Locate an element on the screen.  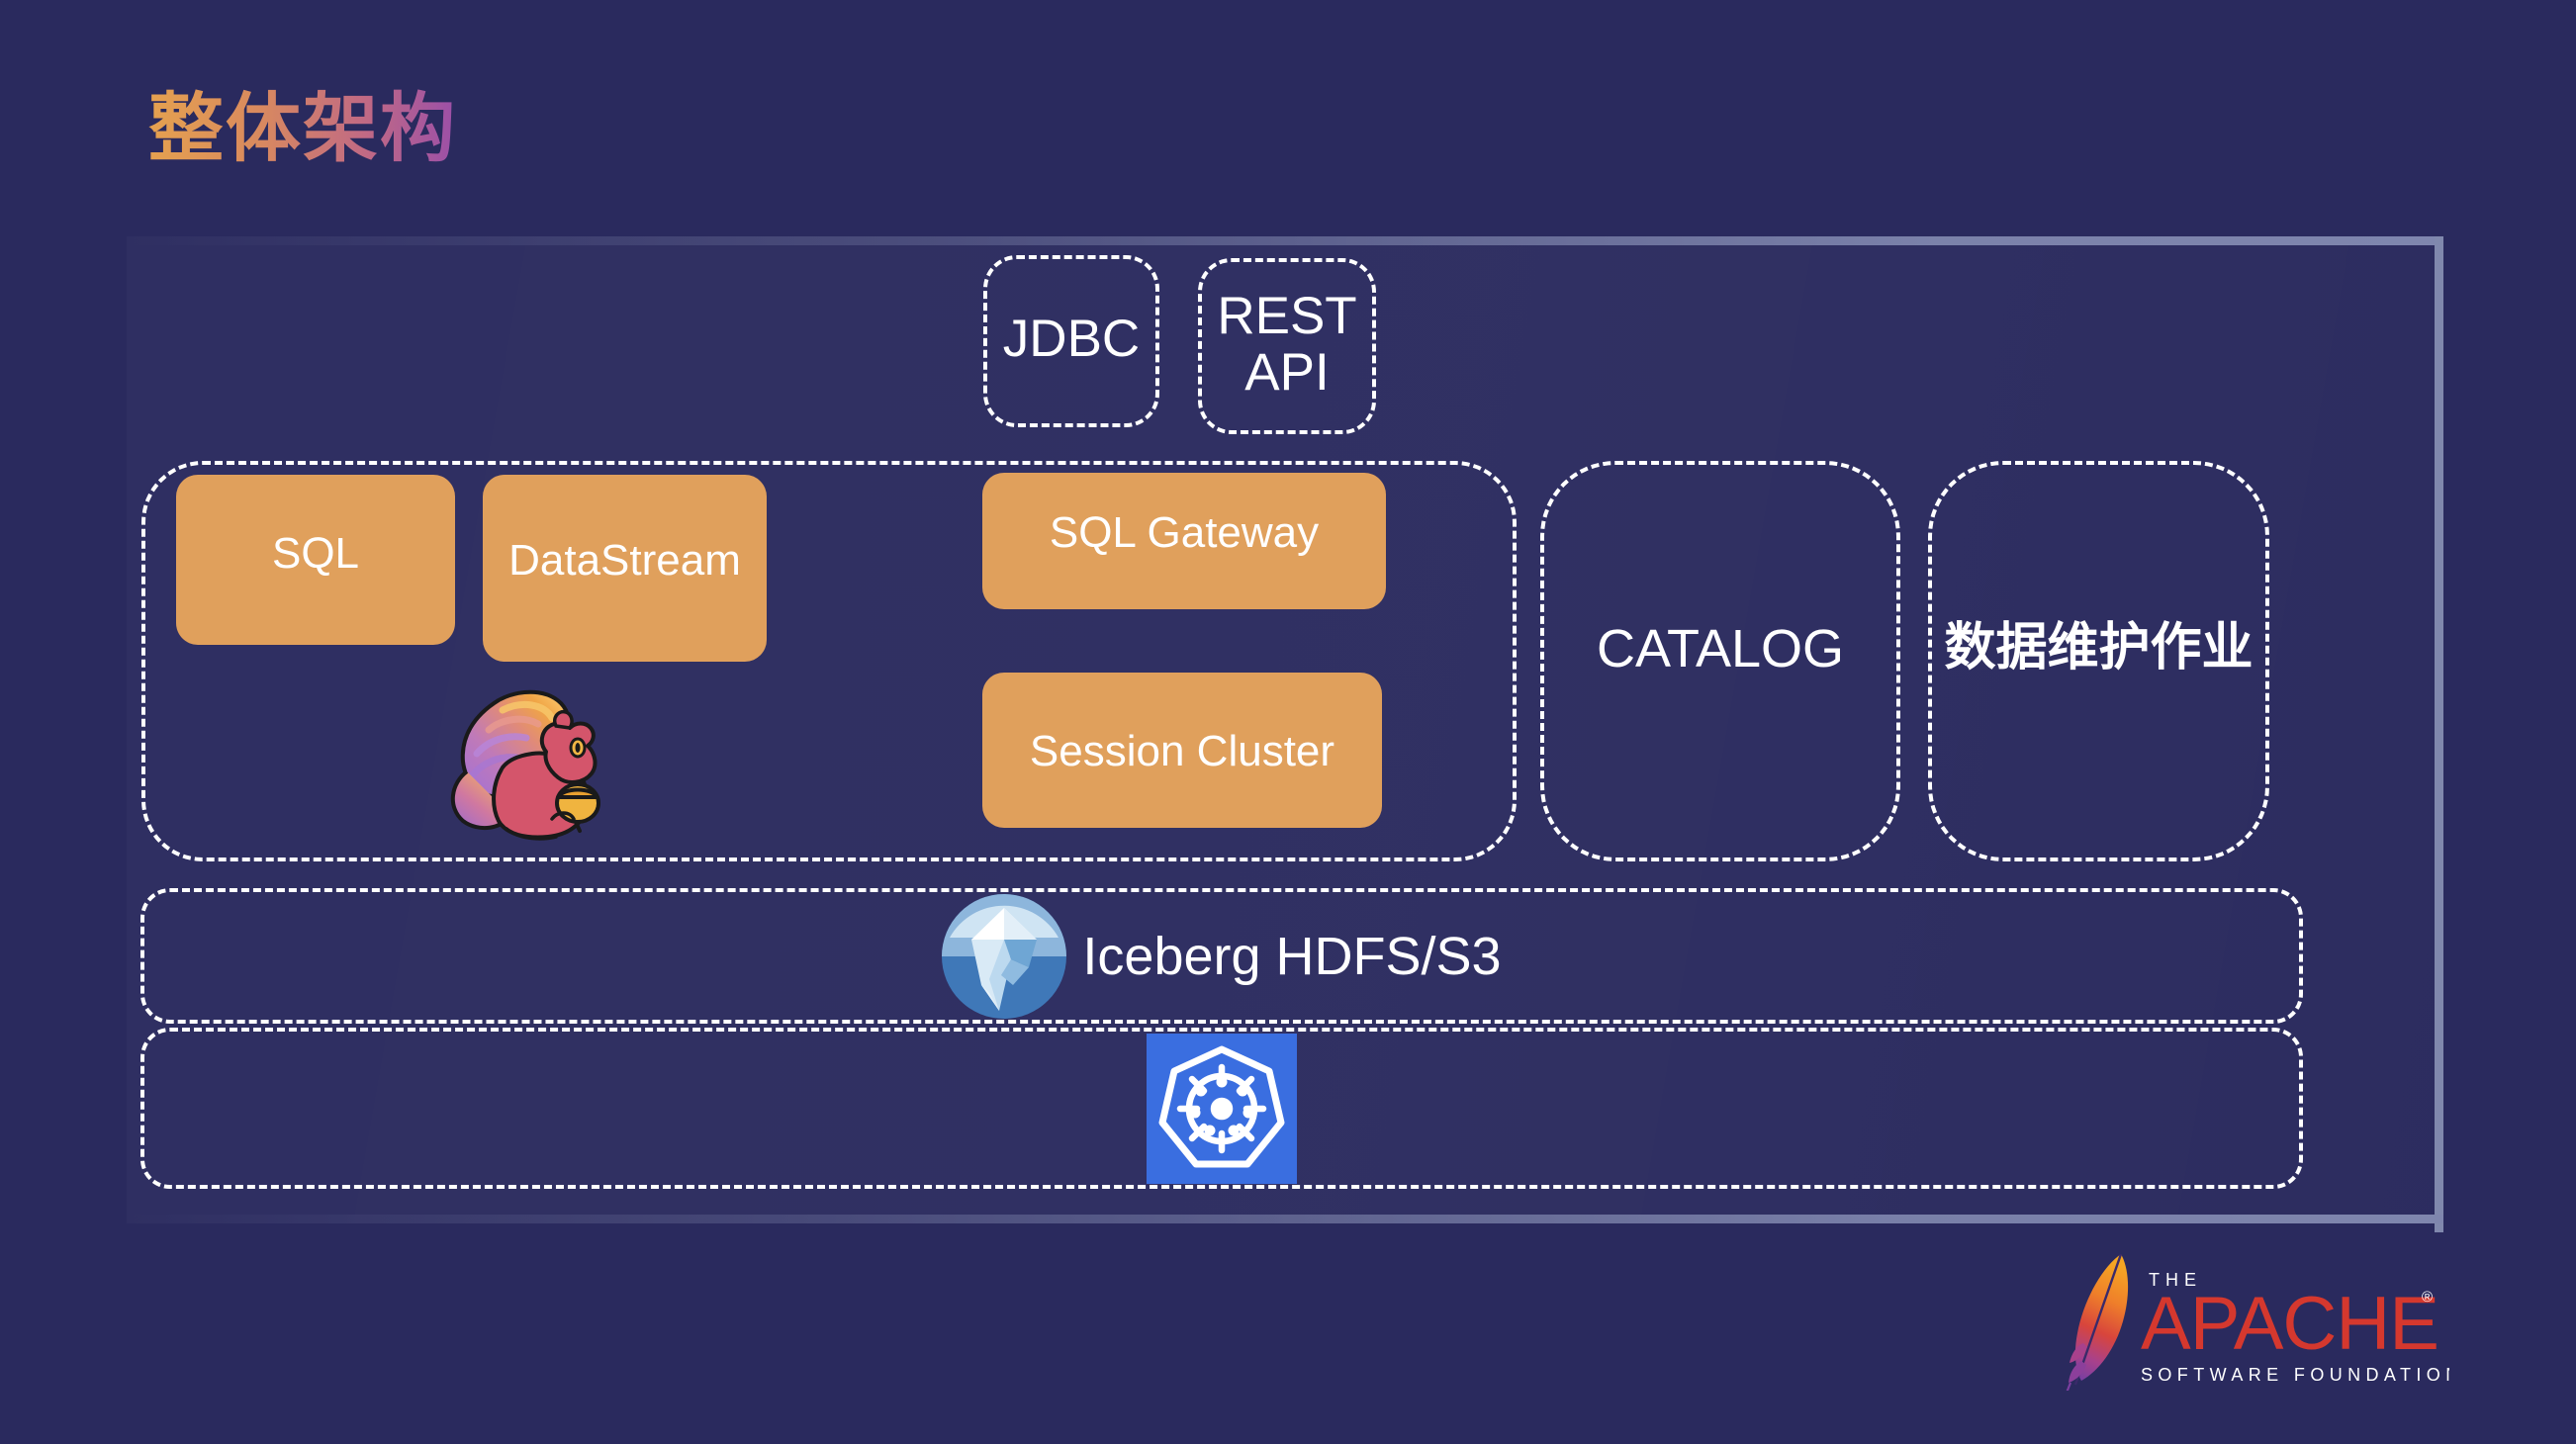
kubernetes-platform-row is located at coordinates (1221, 1108).